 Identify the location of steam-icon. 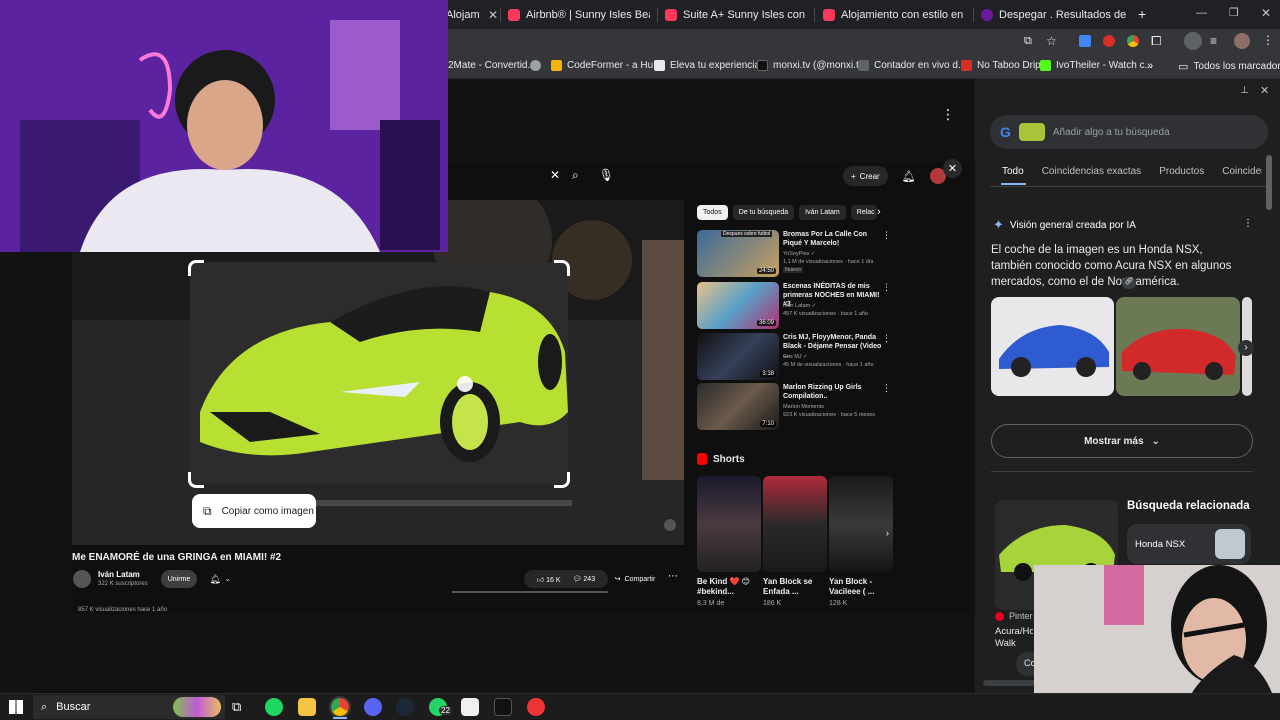
(405, 707).